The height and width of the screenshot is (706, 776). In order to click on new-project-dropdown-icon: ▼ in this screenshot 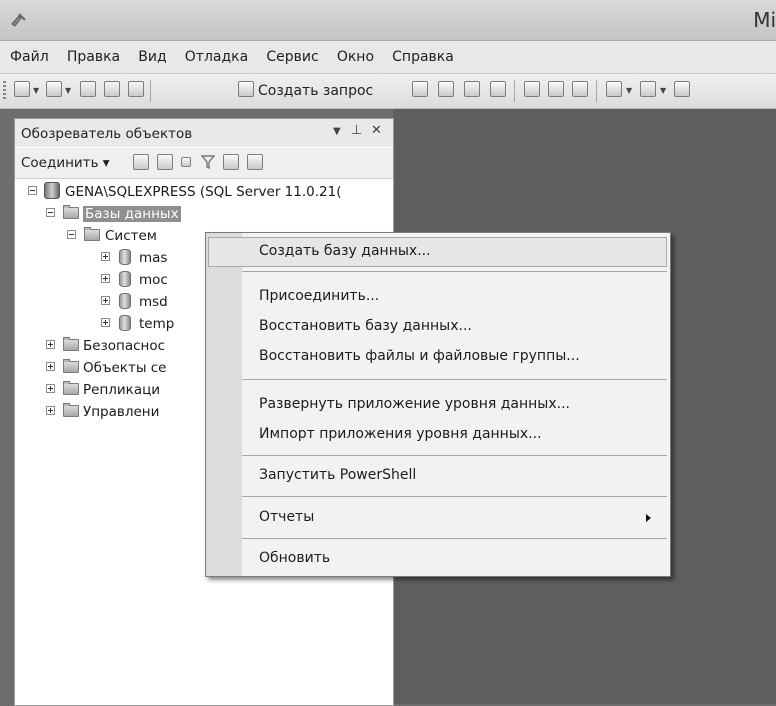, I will do `click(36, 90)`.